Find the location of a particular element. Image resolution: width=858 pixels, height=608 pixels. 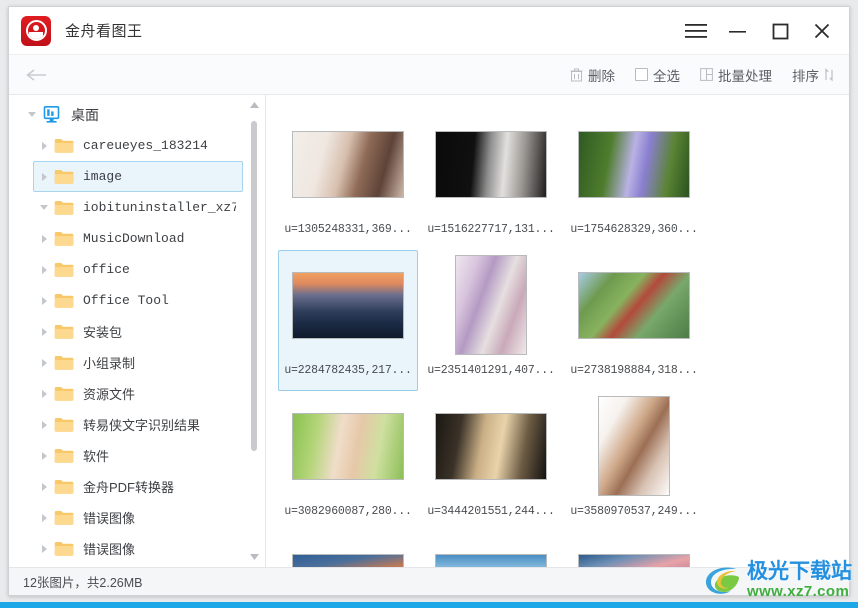

tree-item-0: 桌面 is located at coordinates (132, 114).